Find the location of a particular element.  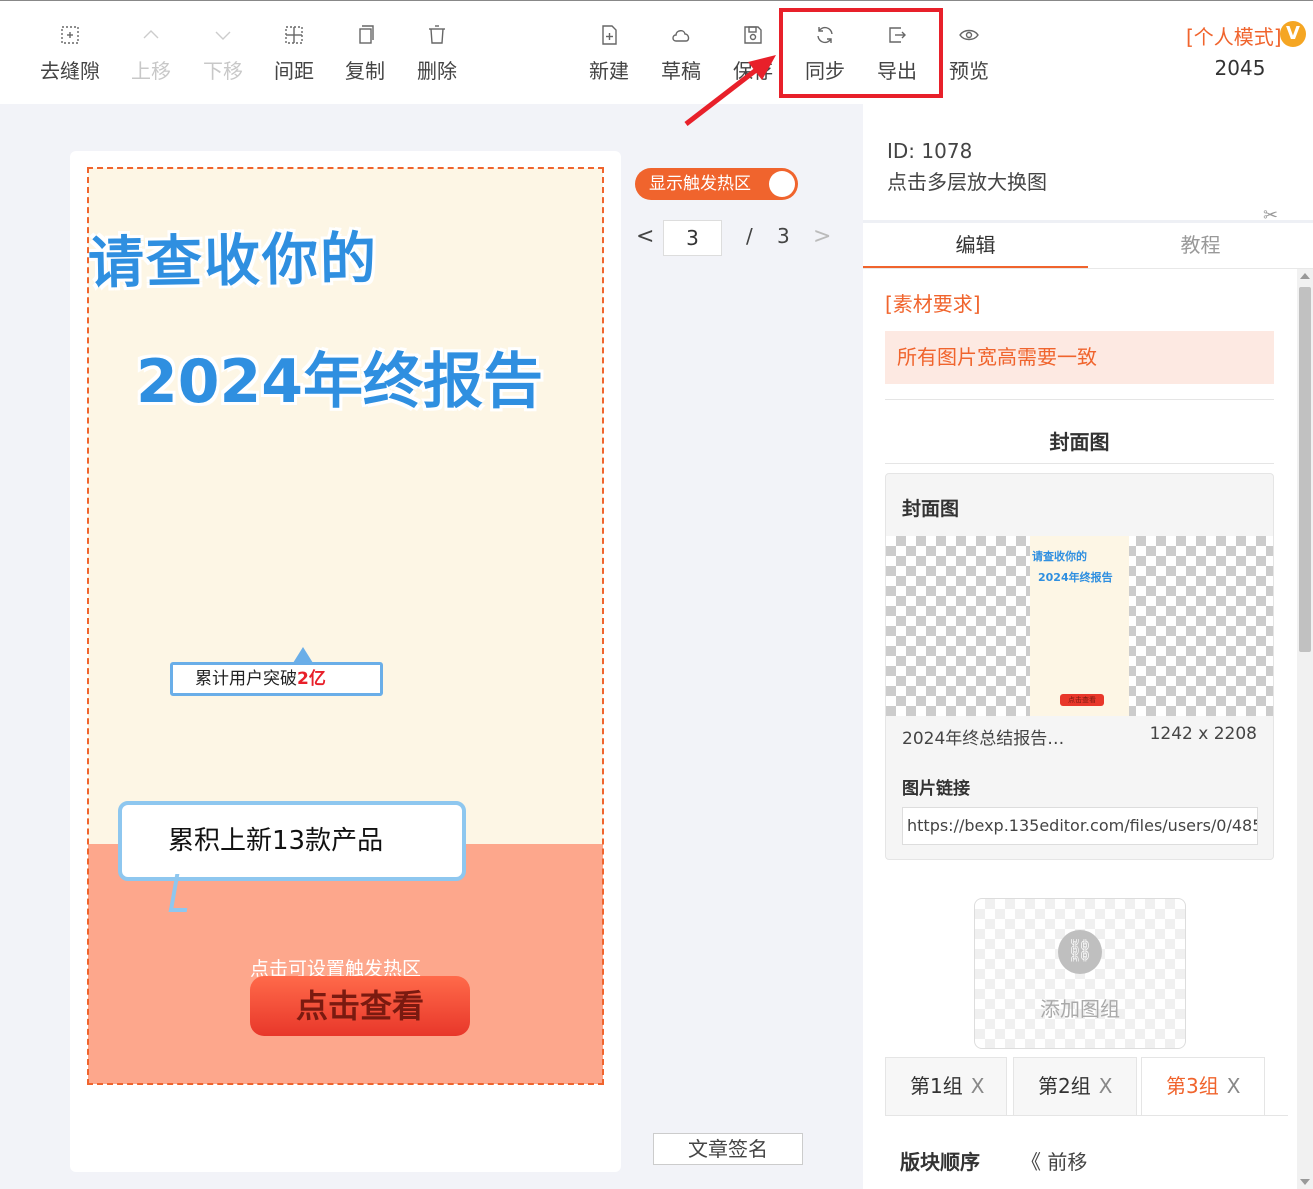

users-bubble-highlight: 2亿 is located at coordinates (311, 679).